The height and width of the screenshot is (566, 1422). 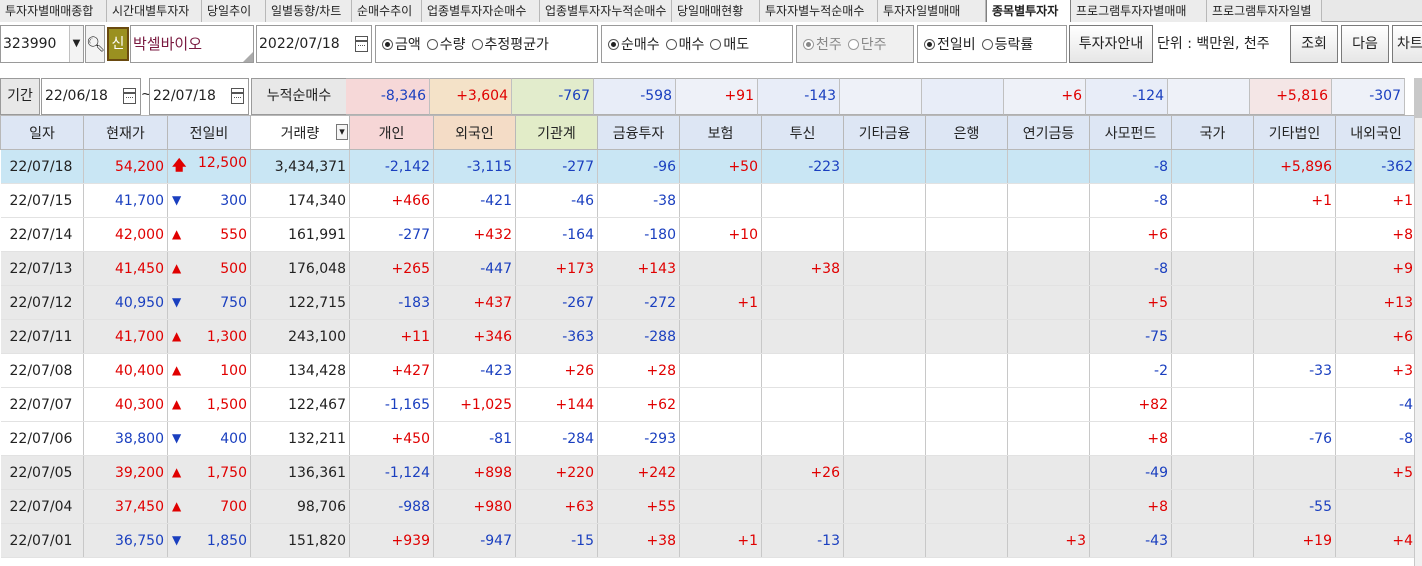 What do you see at coordinates (342, 132) in the screenshot?
I see `chevron-down-icon: ▾` at bounding box center [342, 132].